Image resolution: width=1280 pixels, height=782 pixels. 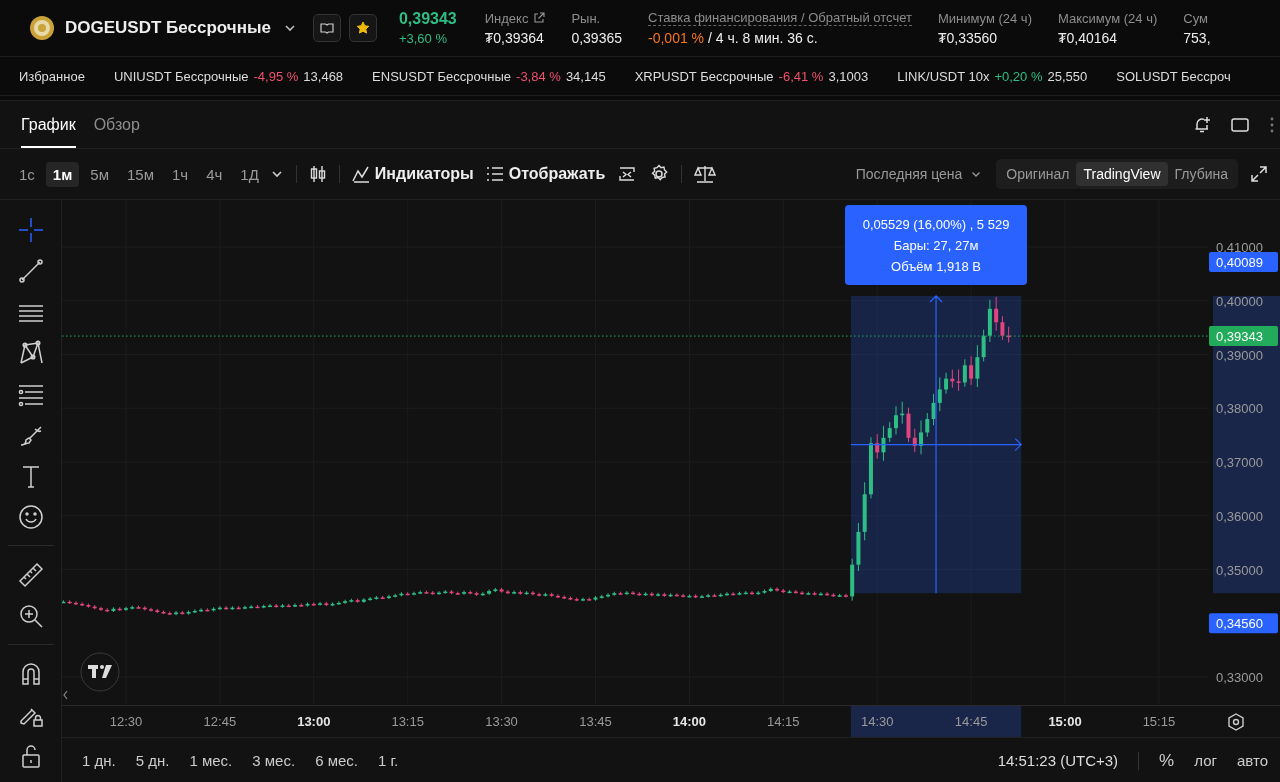 What do you see at coordinates (780, 18) in the screenshot?
I see `stat-label: Ставка финансирования / Обратный отсчет` at bounding box center [780, 18].